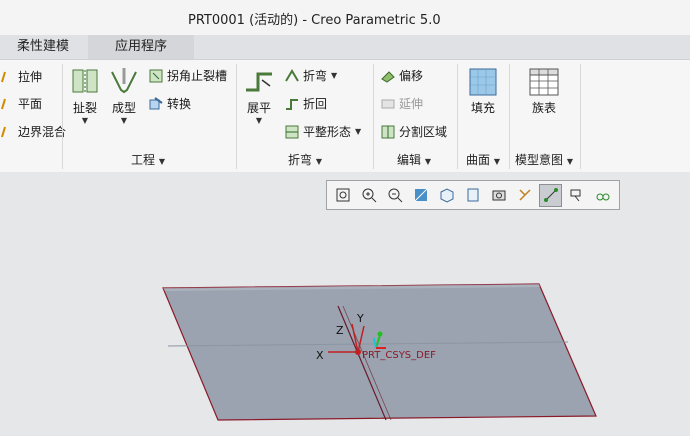 This screenshot has width=690, height=436. What do you see at coordinates (43, 47) in the screenshot?
I see `tab-flexible-modeling: 柔性建模` at bounding box center [43, 47].